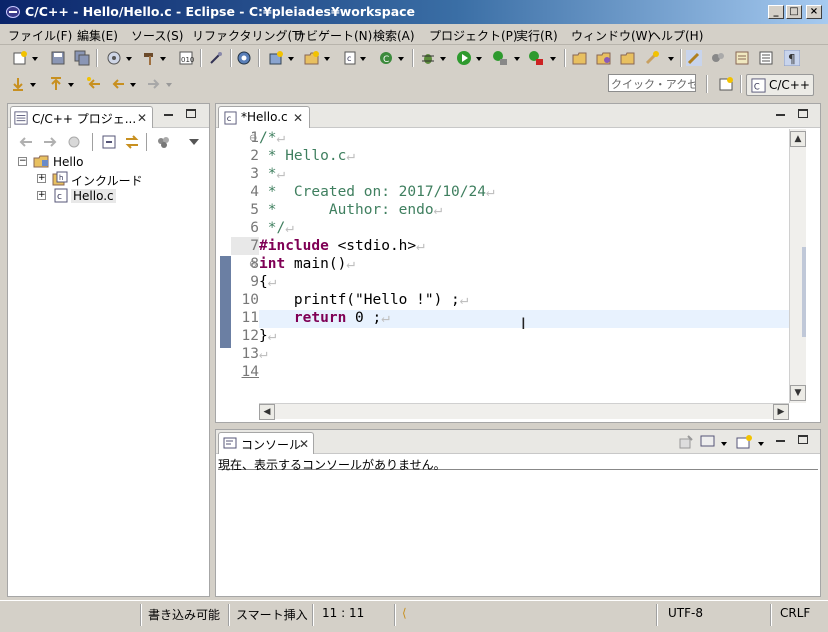 The image size is (828, 632). I want to click on maximize-button: □, so click(794, 12).